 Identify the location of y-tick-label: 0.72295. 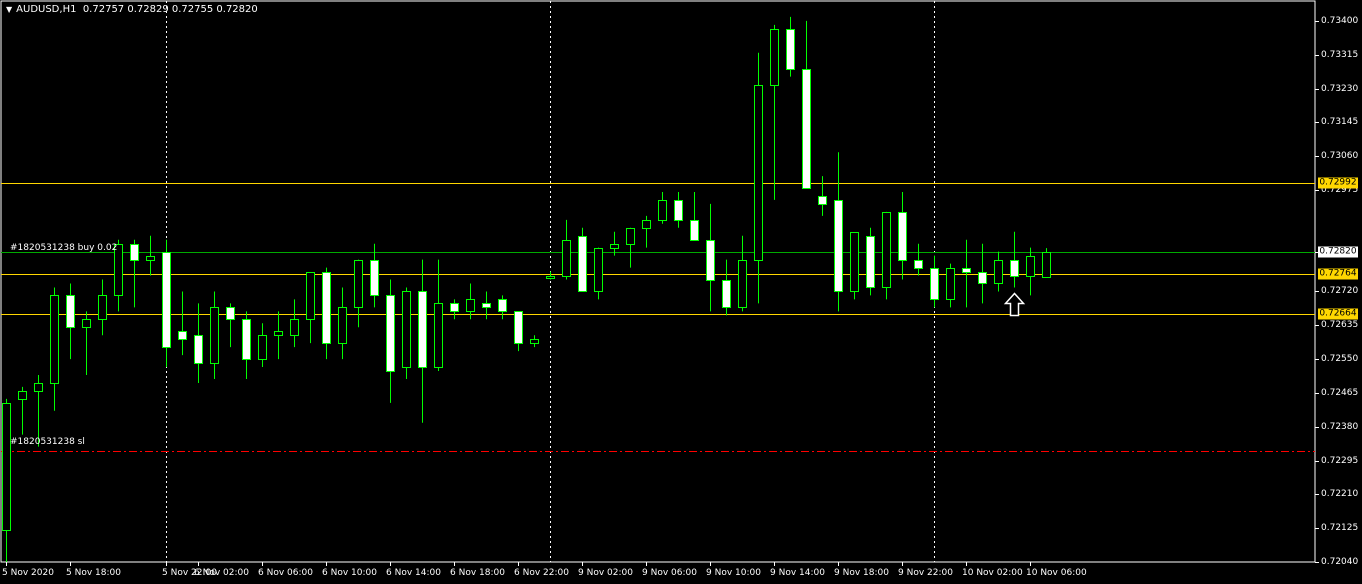
(1340, 460).